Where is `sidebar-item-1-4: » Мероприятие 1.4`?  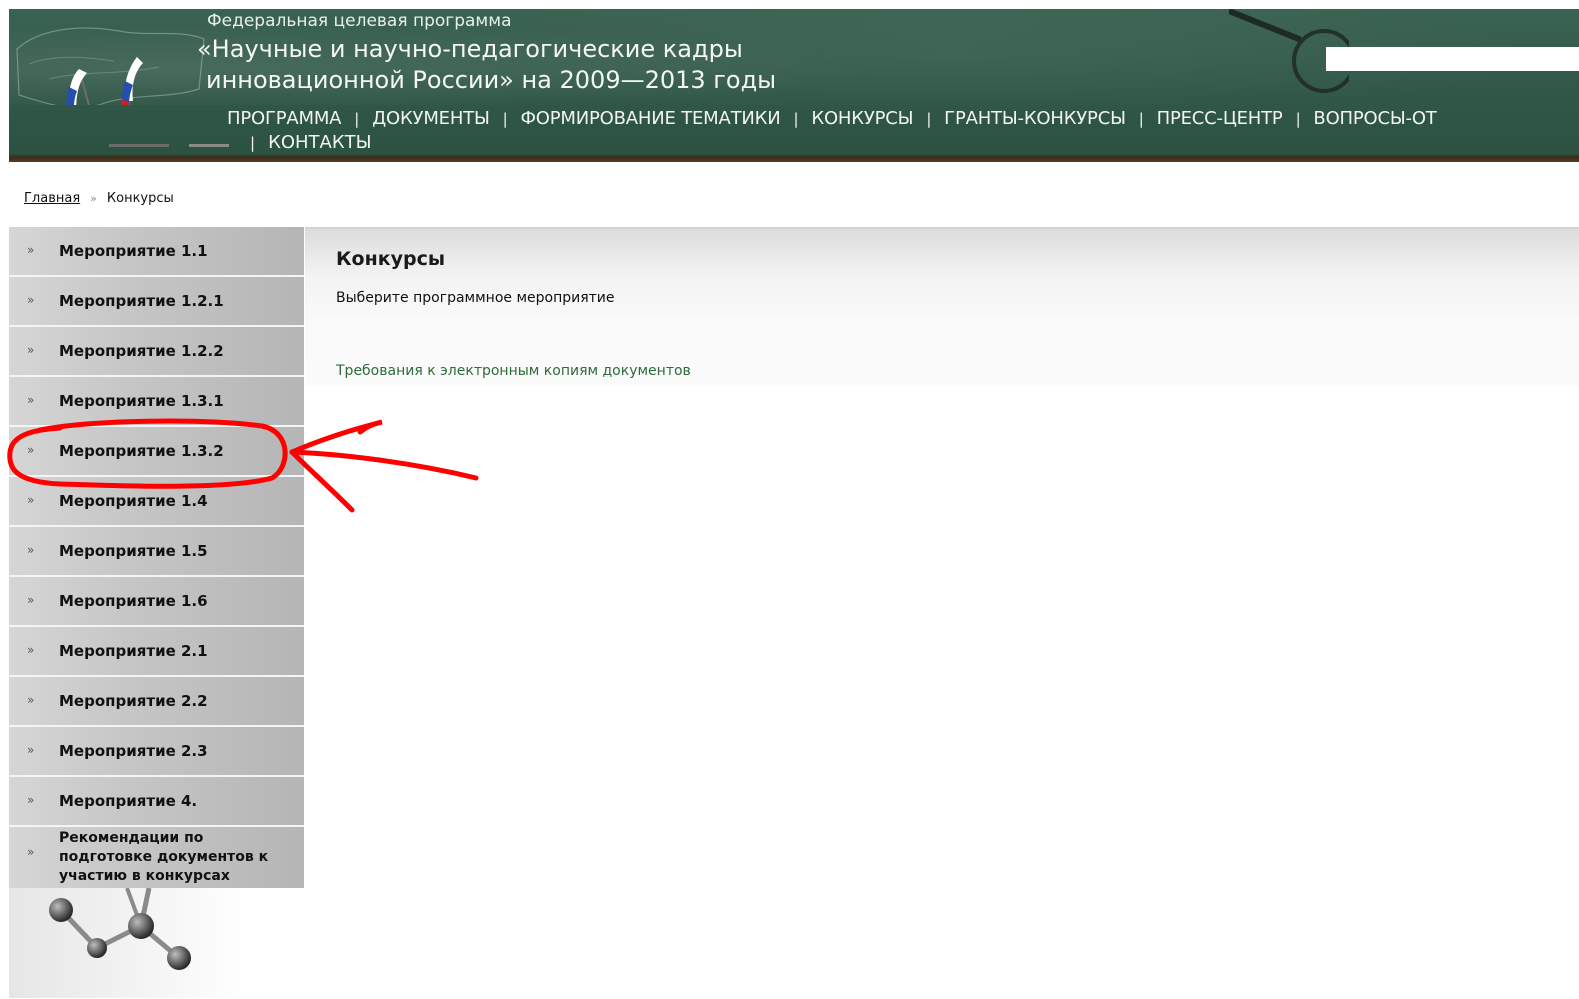 sidebar-item-1-4: » Мероприятие 1.4 is located at coordinates (156, 502).